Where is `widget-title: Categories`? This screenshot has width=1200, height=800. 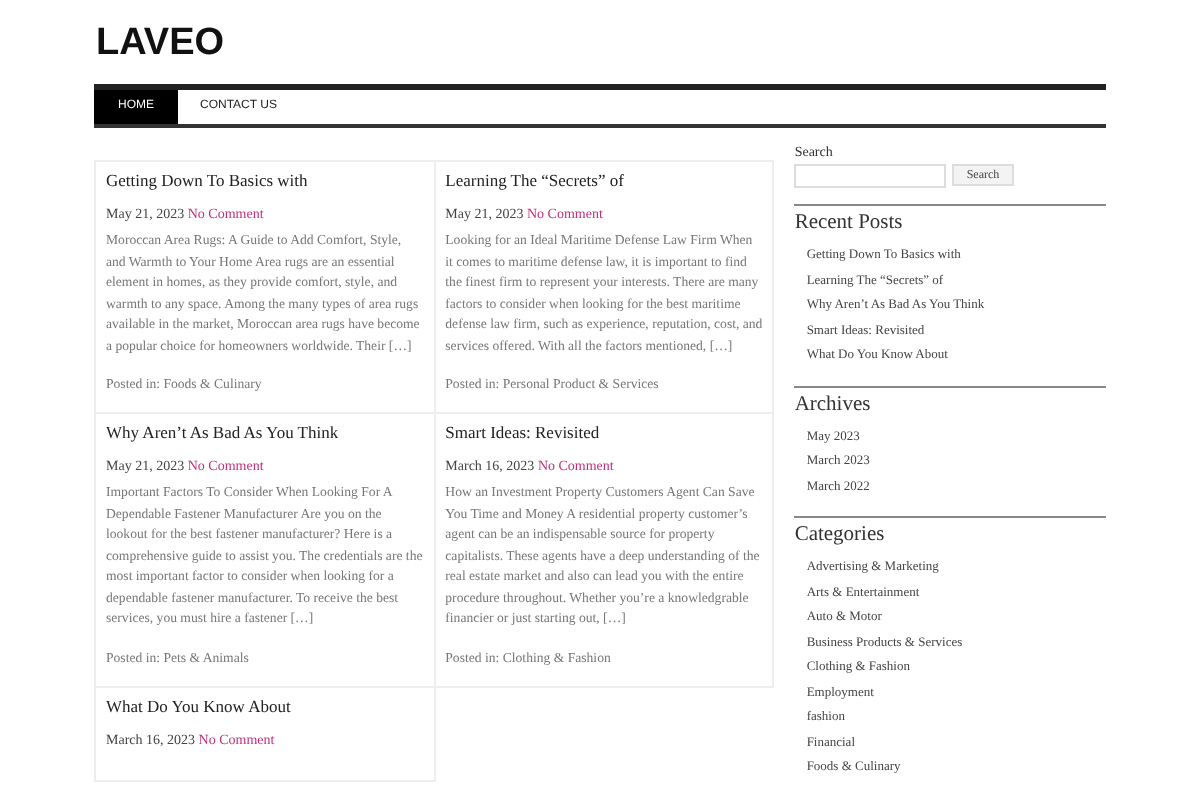
widget-title: Categories is located at coordinates (840, 535).